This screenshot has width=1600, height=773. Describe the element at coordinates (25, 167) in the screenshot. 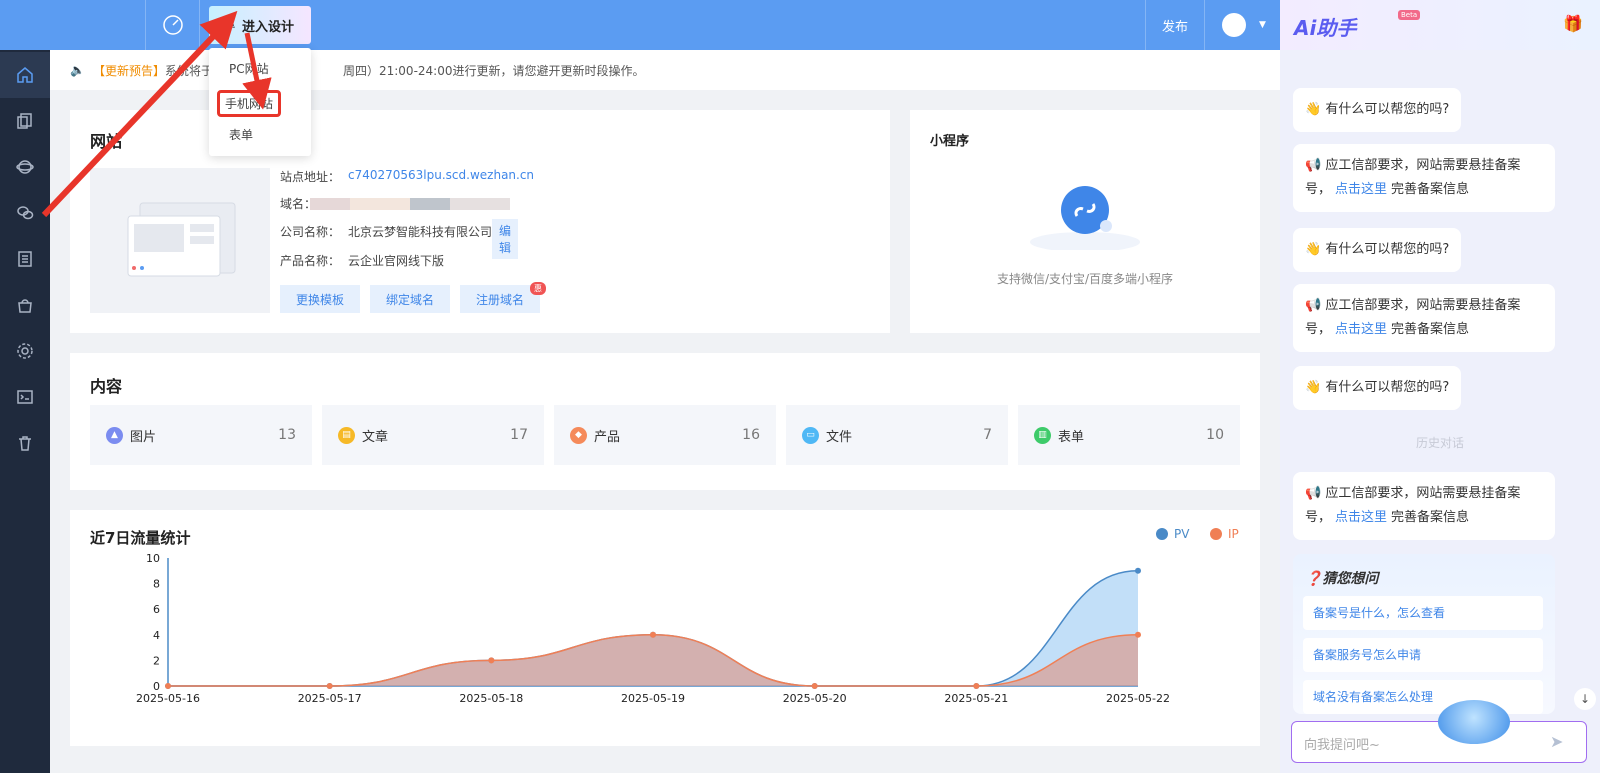

I see `globe-icon` at that location.